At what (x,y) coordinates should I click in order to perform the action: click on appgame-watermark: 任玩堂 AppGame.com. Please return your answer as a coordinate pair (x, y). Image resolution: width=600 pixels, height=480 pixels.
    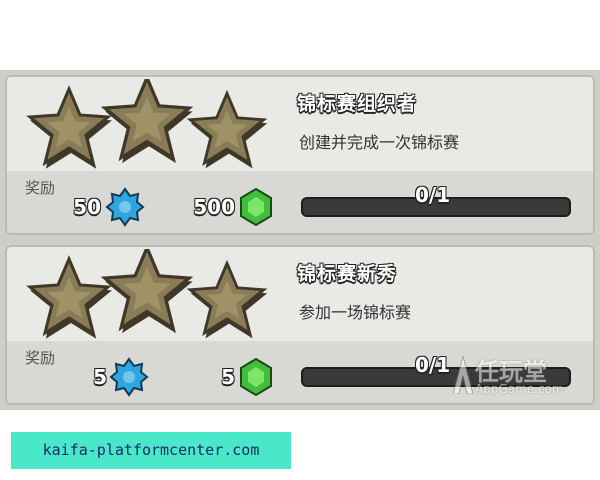
    Looking at the image, I should click on (523, 377).